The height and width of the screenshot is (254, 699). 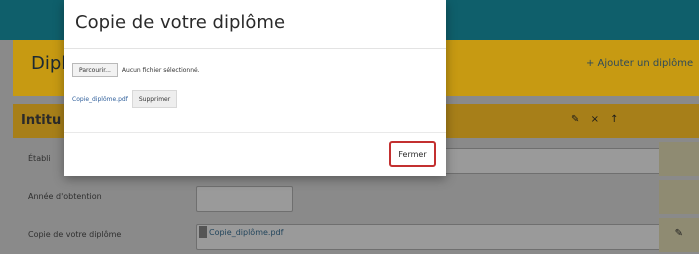 What do you see at coordinates (639, 63) in the screenshot?
I see `add-diploma-link: + Ajouter un diplôme` at bounding box center [639, 63].